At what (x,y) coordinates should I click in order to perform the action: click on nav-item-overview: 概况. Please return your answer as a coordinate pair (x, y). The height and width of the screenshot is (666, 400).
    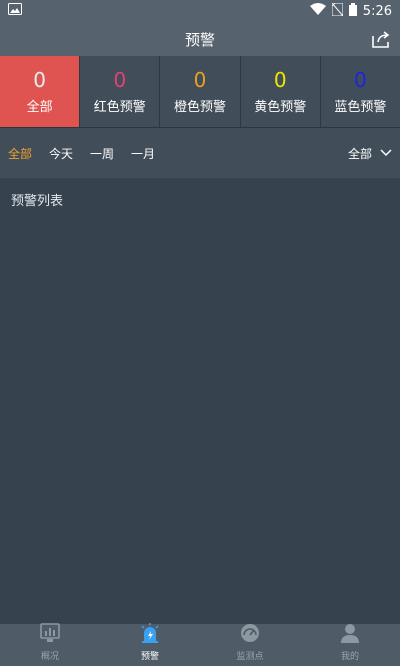
    Looking at the image, I should click on (50, 644).